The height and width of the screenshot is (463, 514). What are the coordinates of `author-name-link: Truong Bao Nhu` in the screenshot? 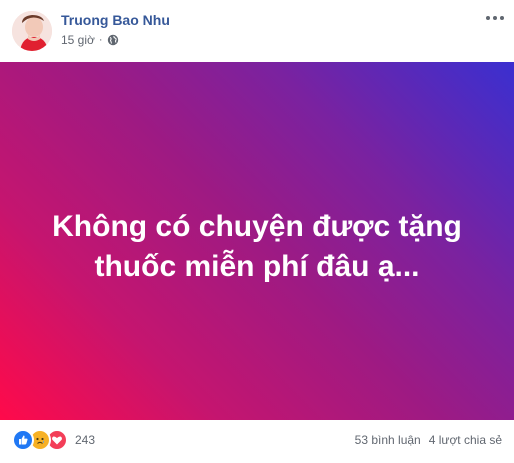 It's located at (115, 20).